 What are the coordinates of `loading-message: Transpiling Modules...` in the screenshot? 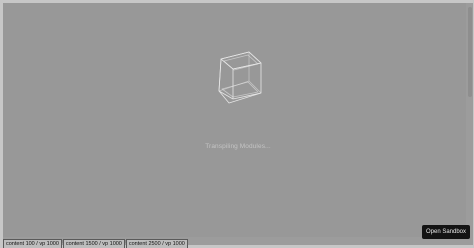 It's located at (238, 146).